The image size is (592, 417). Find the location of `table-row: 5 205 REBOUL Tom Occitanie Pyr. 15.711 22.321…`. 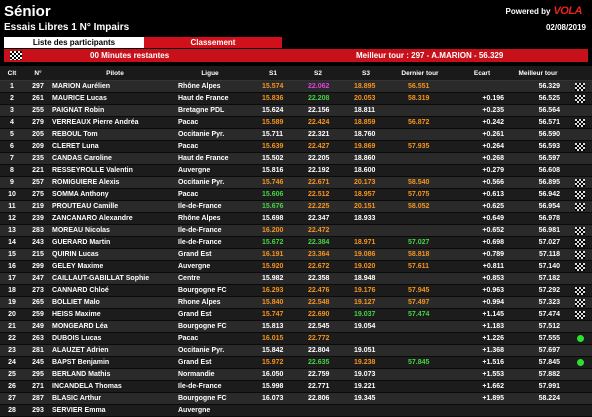

table-row: 5 205 REBOUL Tom Occitanie Pyr. 15.711 22.321… is located at coordinates (296, 135).